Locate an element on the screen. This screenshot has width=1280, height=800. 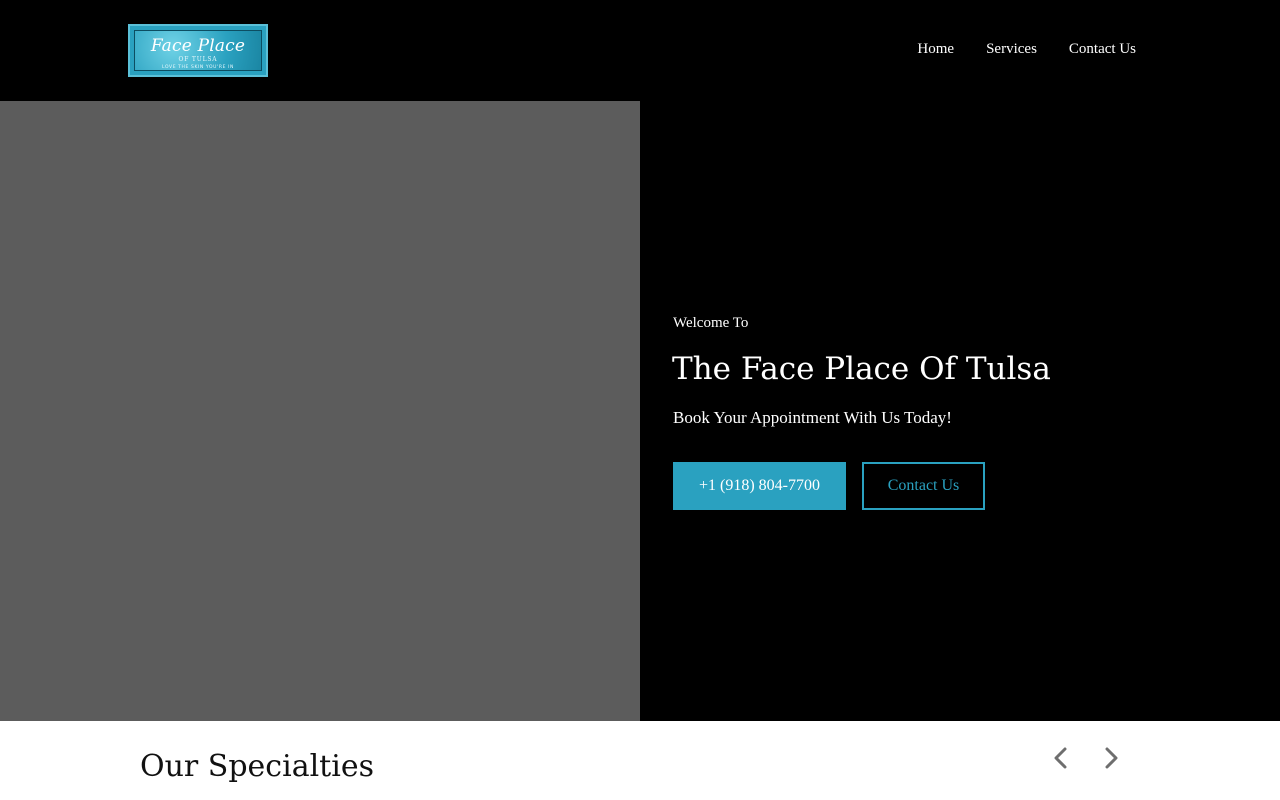
contact-us-button: Contact Us is located at coordinates (923, 486).